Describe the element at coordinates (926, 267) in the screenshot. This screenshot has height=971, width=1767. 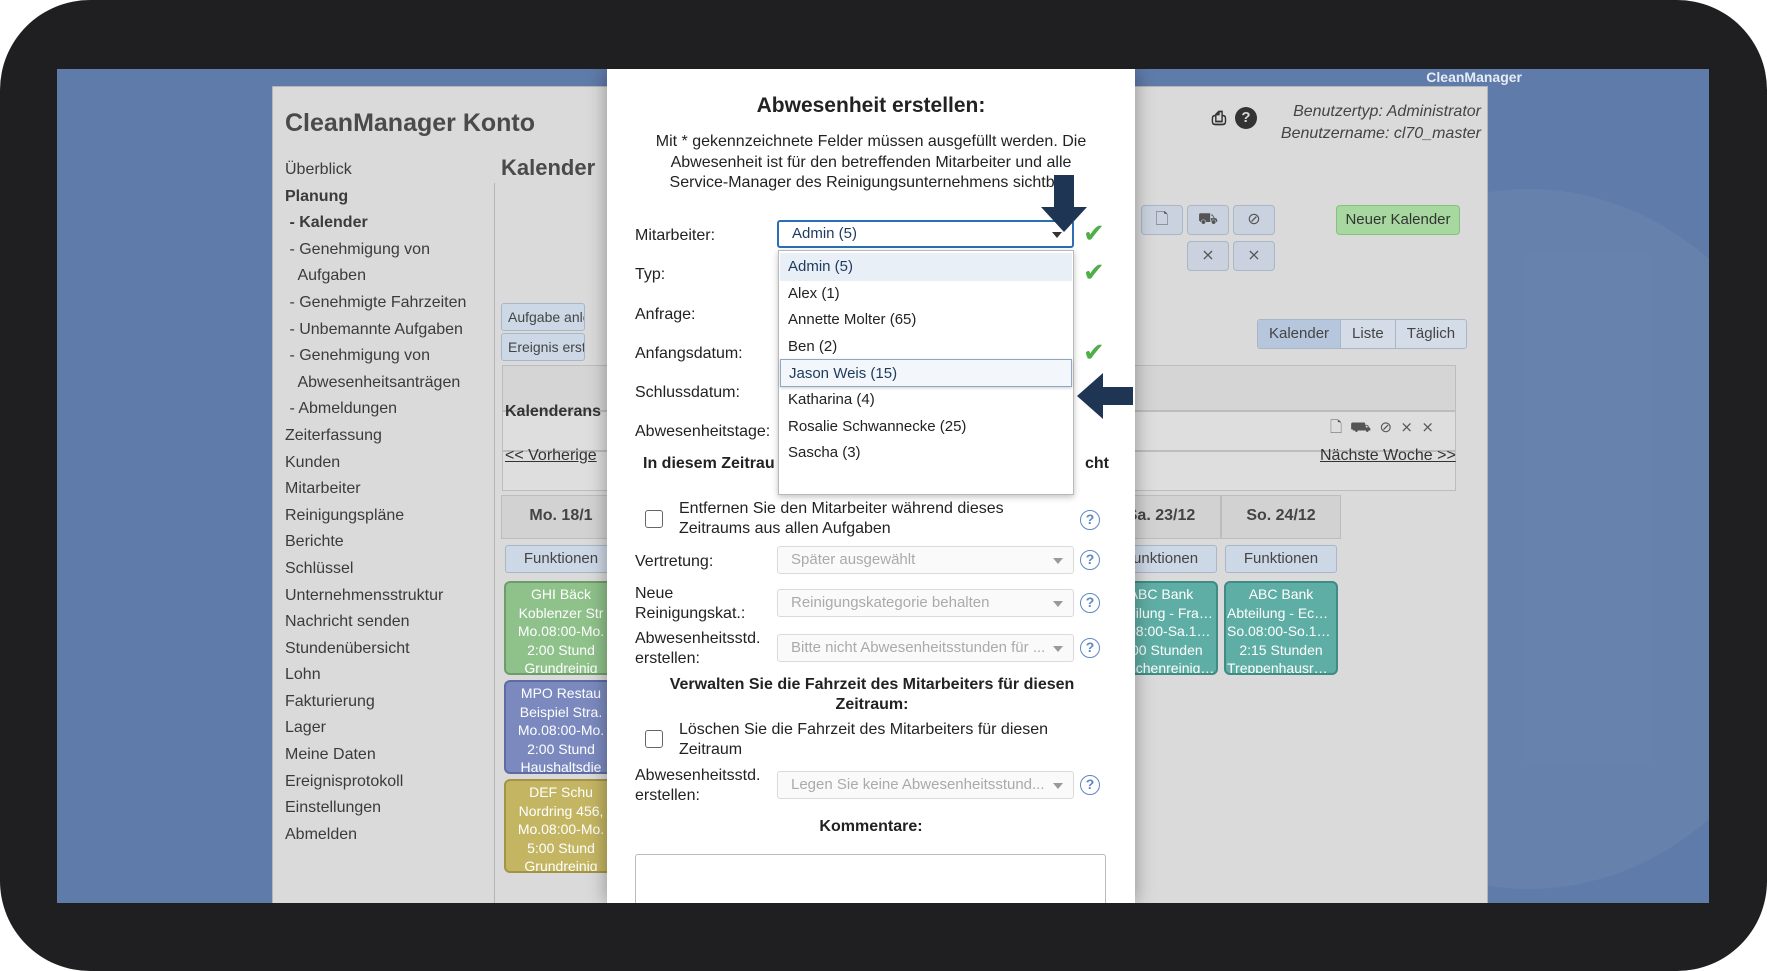
I see `employee-option: Admin (5)` at that location.